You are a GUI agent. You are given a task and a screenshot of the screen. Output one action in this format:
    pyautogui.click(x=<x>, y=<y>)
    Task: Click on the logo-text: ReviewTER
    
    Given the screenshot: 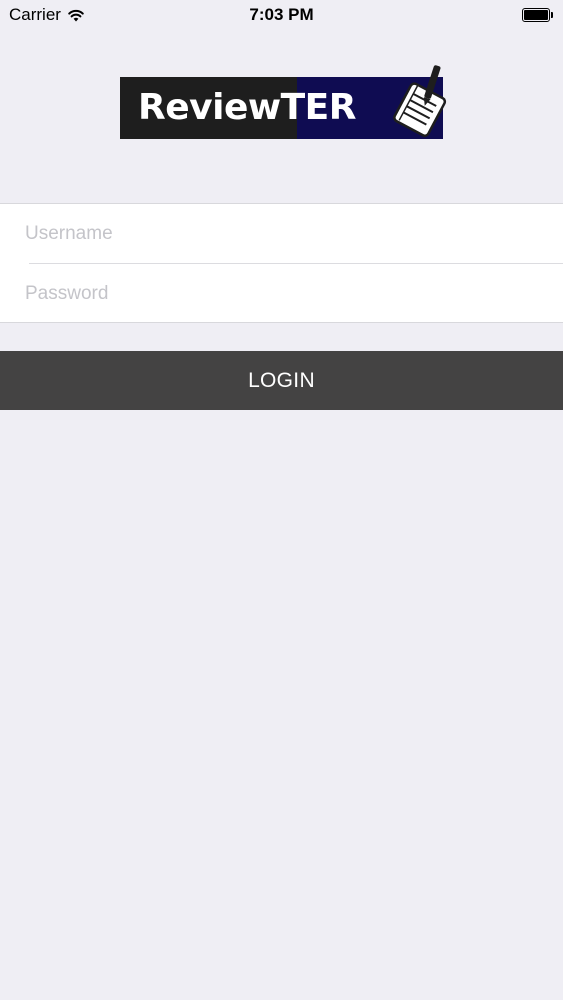 What is the action you would take?
    pyautogui.click(x=247, y=107)
    